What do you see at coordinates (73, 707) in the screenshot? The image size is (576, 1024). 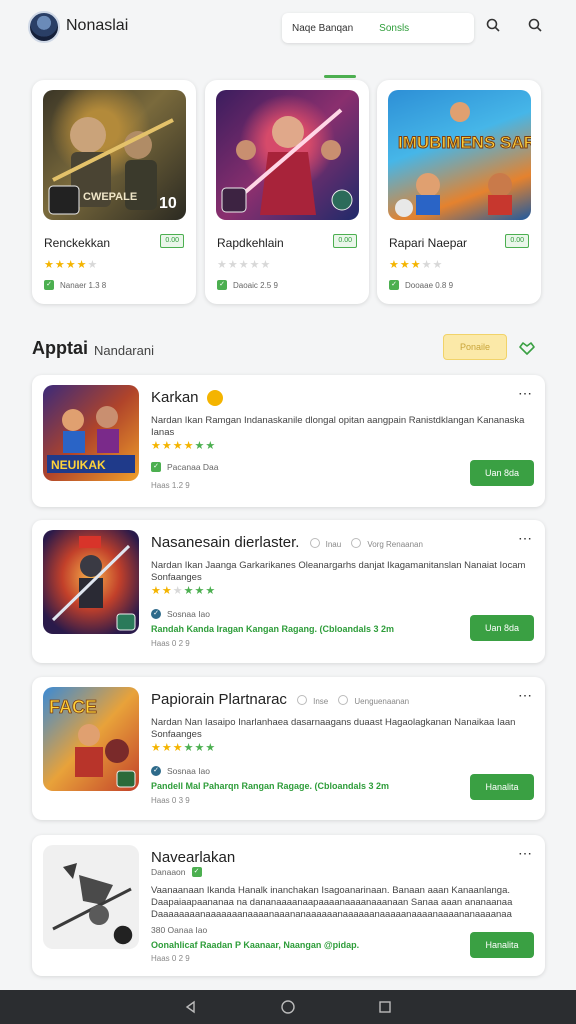 I see `app-thumbnail-text: FACE` at bounding box center [73, 707].